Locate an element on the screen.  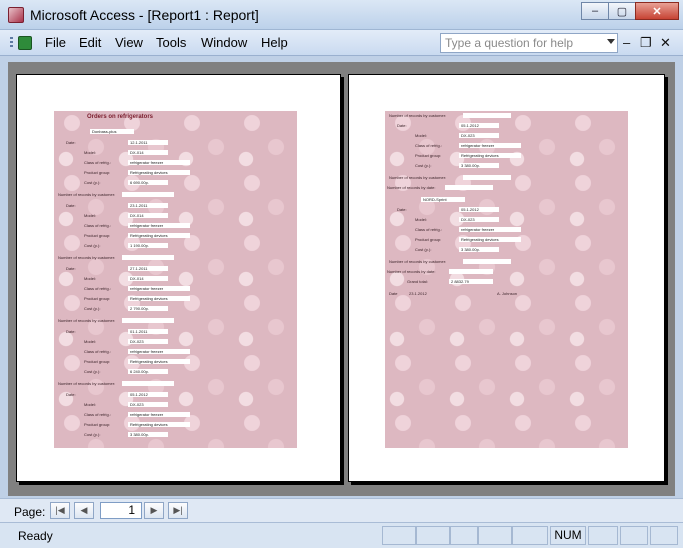
first-page-button: |◀ is located at coordinates (60, 510).